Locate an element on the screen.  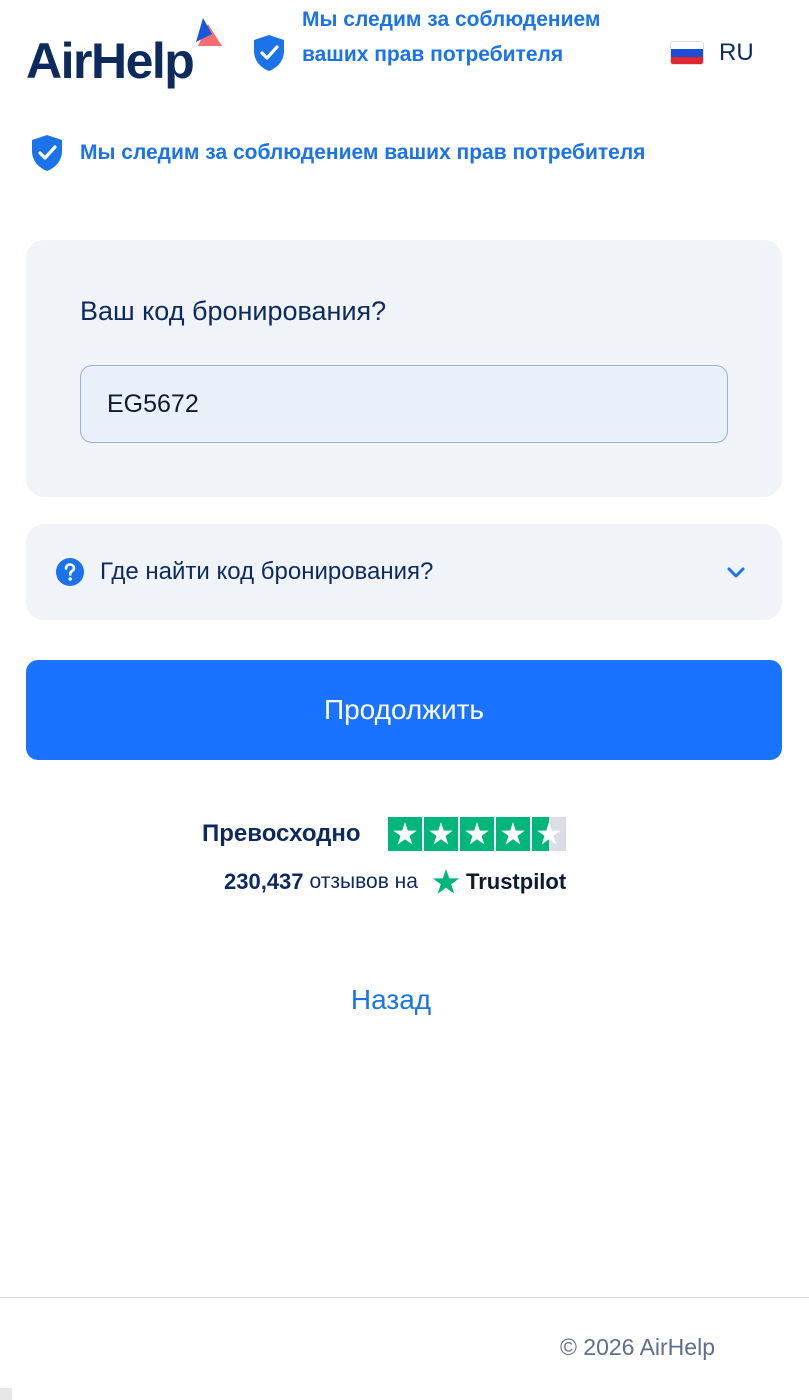
rating-stars is located at coordinates (476, 834).